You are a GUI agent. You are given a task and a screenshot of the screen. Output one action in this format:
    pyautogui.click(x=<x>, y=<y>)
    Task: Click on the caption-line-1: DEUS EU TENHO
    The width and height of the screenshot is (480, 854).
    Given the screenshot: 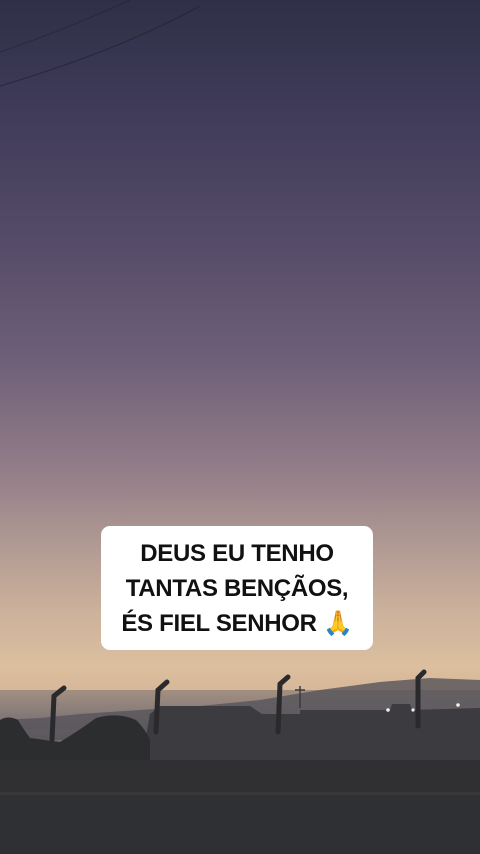 What is the action you would take?
    pyautogui.click(x=237, y=553)
    